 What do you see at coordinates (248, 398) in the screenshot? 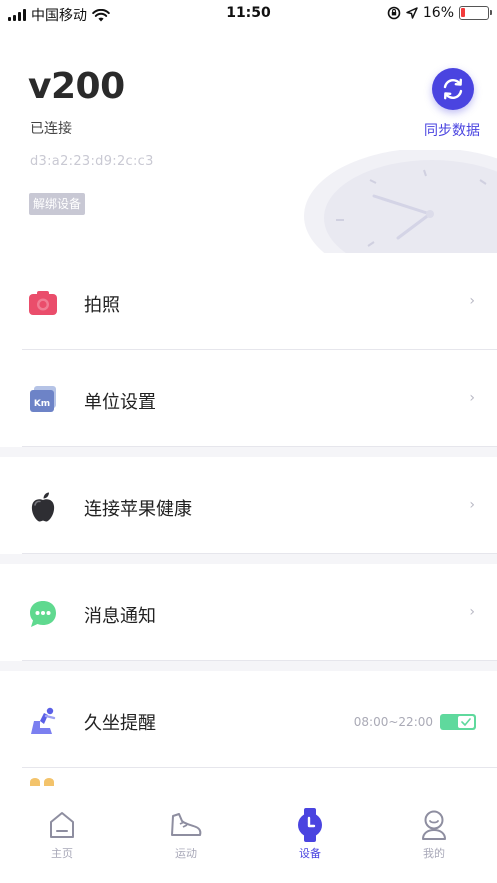
I see `menu-item-units: Km 单位设置 ›` at bounding box center [248, 398].